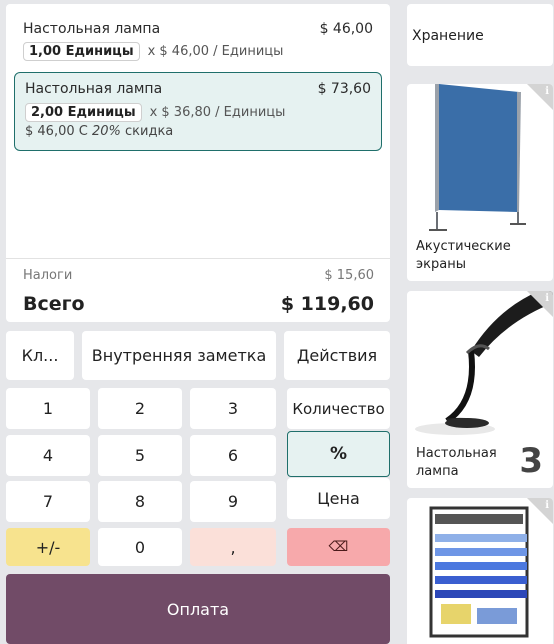  I want to click on discount-mode-button: %, so click(338, 454).